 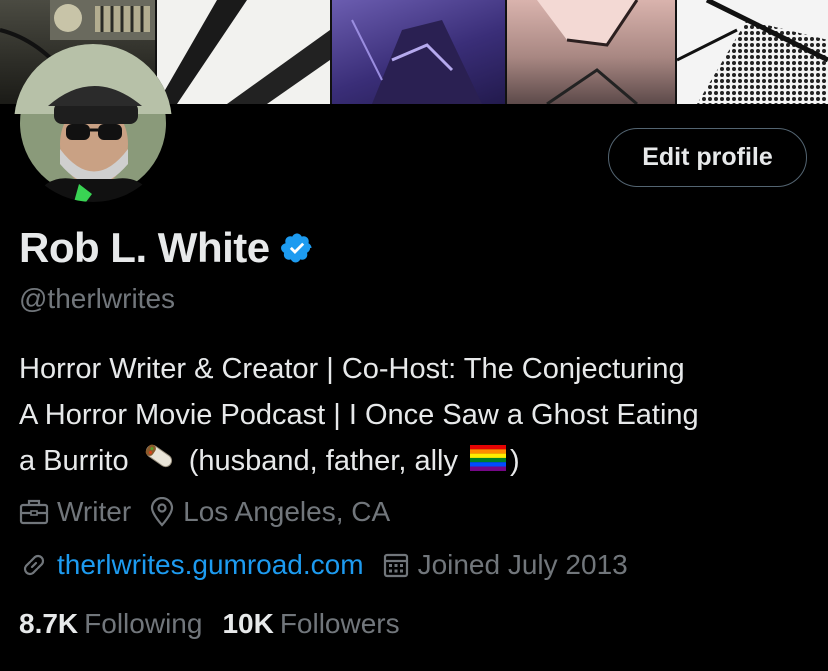 I want to click on edit-profile-button: Edit profile, so click(x=707, y=157).